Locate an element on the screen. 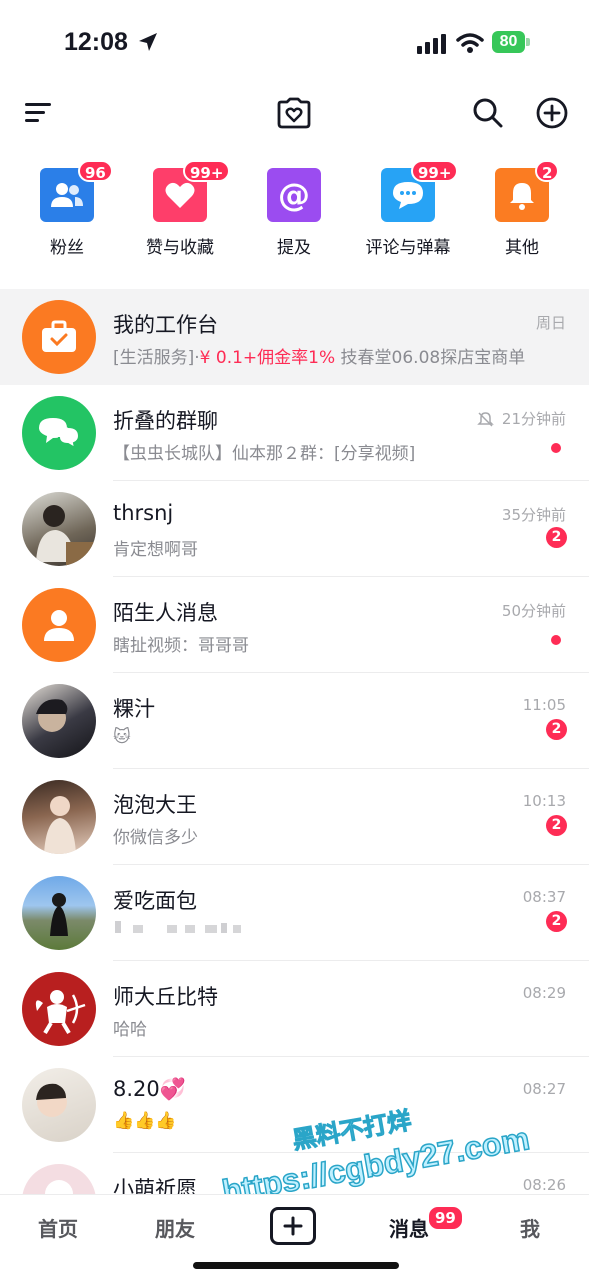 Image resolution: width=589 pixels, height=1281 pixels. chat-item-strangers: 陌生人消息 瞎扯视频：哥哥哥 50分钟前 is located at coordinates (294, 625).